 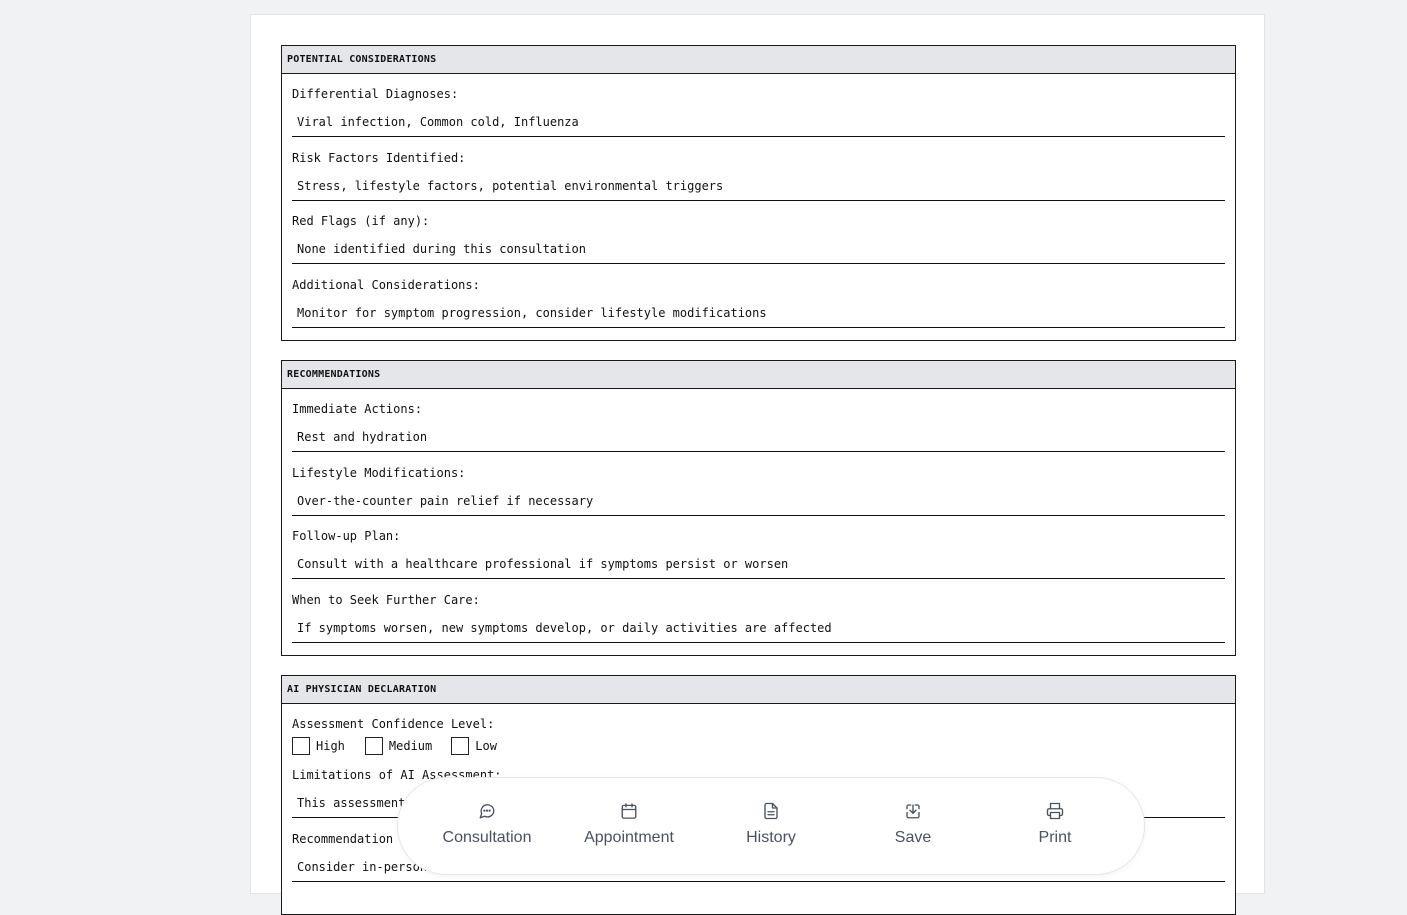 I want to click on dock-item-label: Save, so click(x=913, y=837).